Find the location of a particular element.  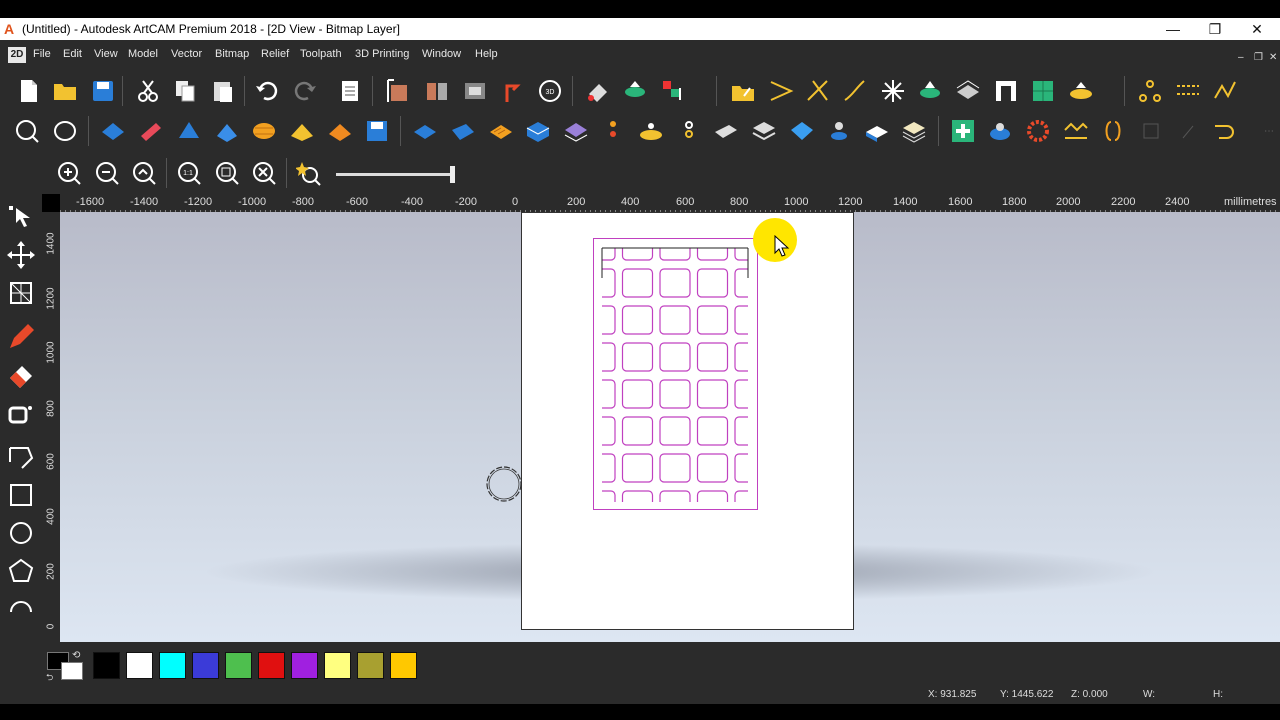

paste-icon is located at coordinates (223, 91).